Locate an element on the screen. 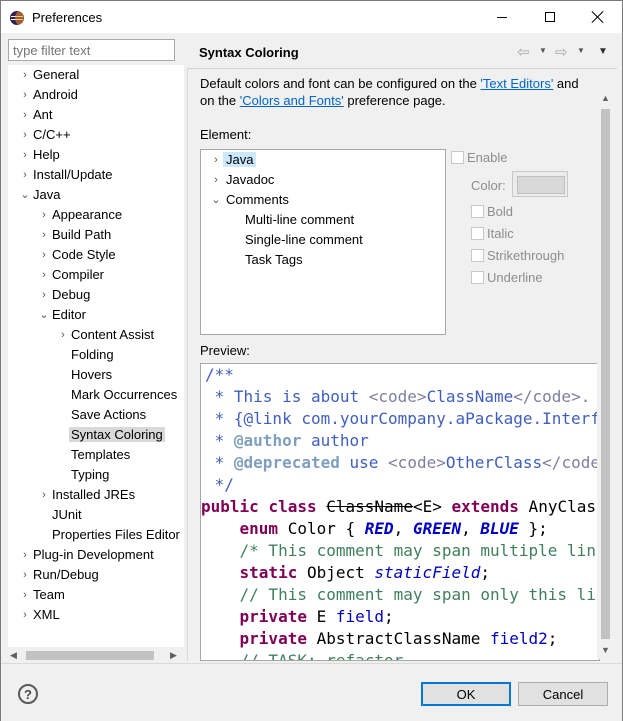 The width and height of the screenshot is (623, 721). tree-item-plugin-development: › Plug-in Development is located at coordinates (88, 555).